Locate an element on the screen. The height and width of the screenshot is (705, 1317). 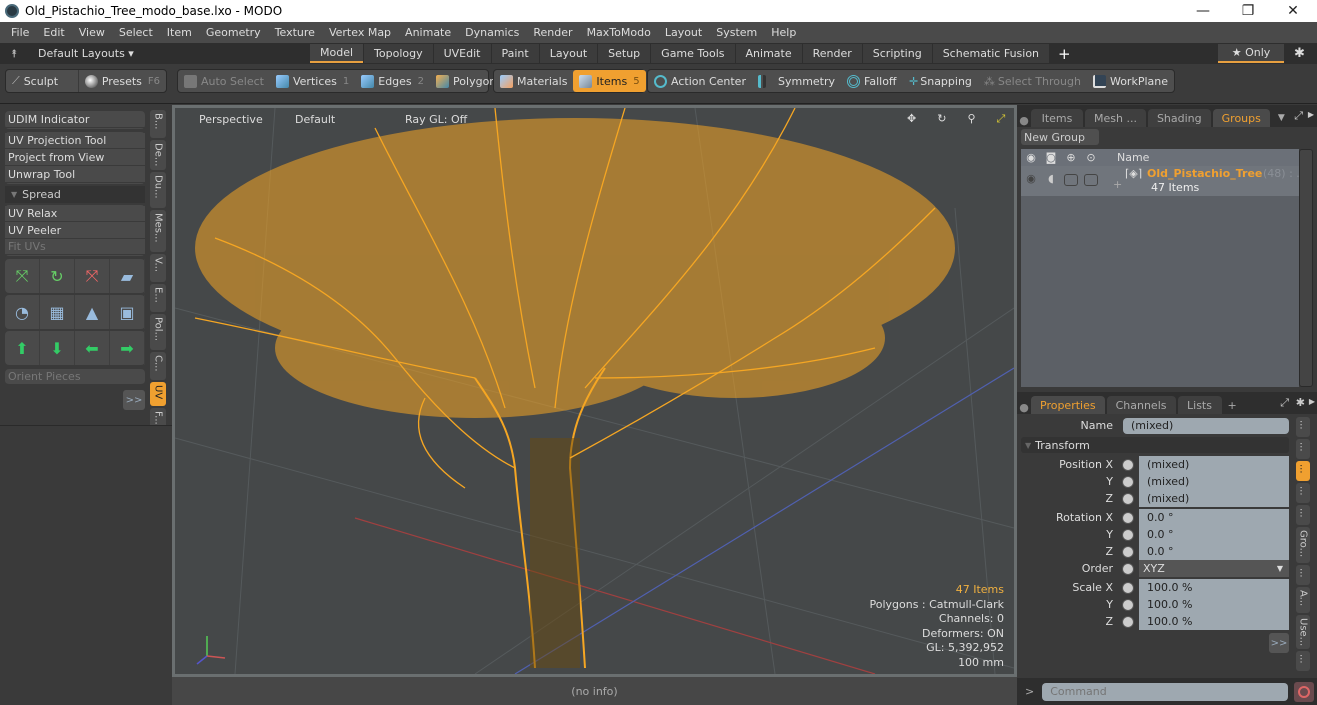
more-tools-button: >> is located at coordinates (134, 400).